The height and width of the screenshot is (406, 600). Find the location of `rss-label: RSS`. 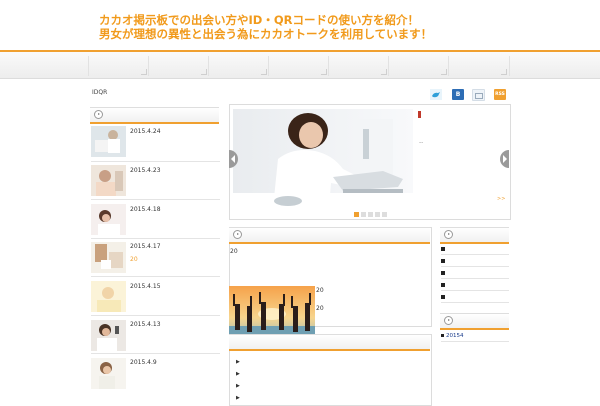

rss-label: RSS is located at coordinates (500, 94).